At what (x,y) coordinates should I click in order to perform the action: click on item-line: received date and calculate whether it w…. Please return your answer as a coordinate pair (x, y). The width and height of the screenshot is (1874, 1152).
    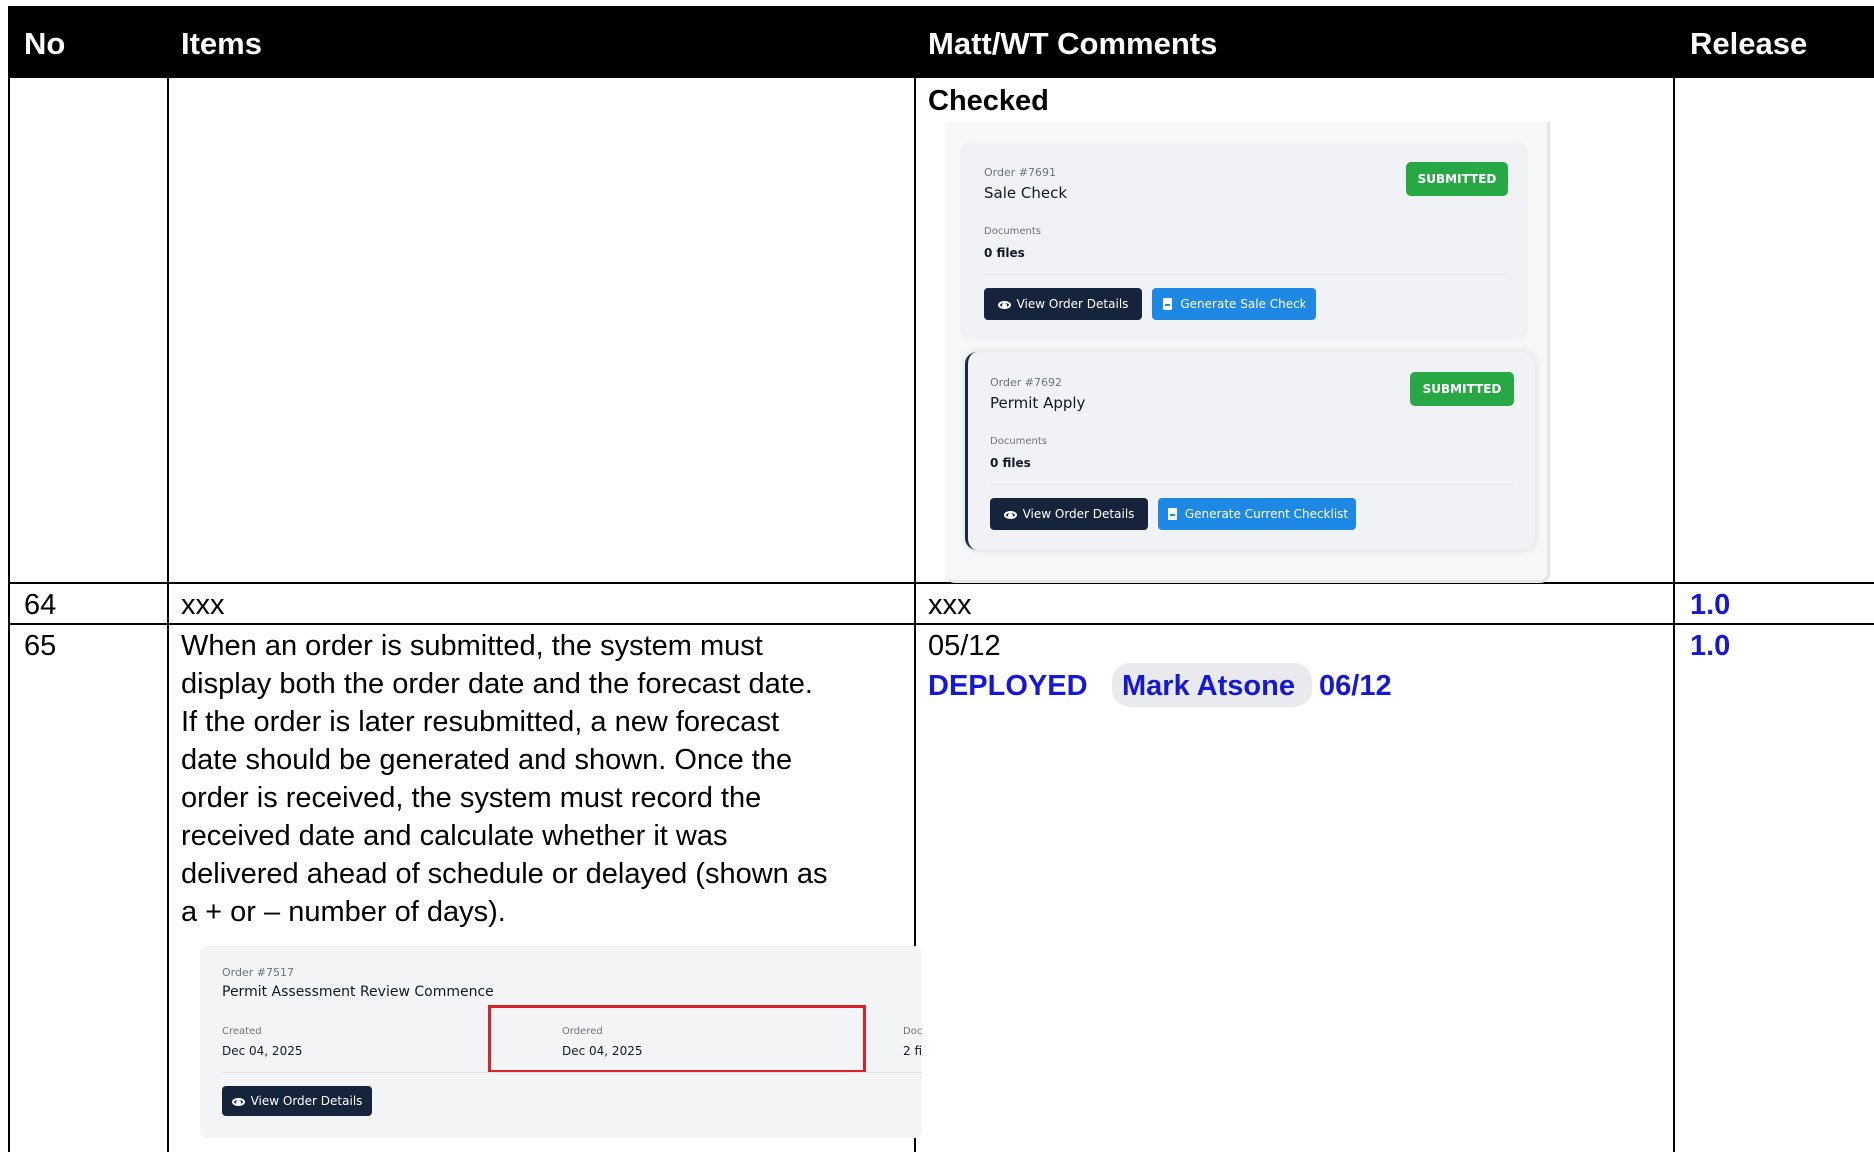
    Looking at the image, I should click on (454, 836).